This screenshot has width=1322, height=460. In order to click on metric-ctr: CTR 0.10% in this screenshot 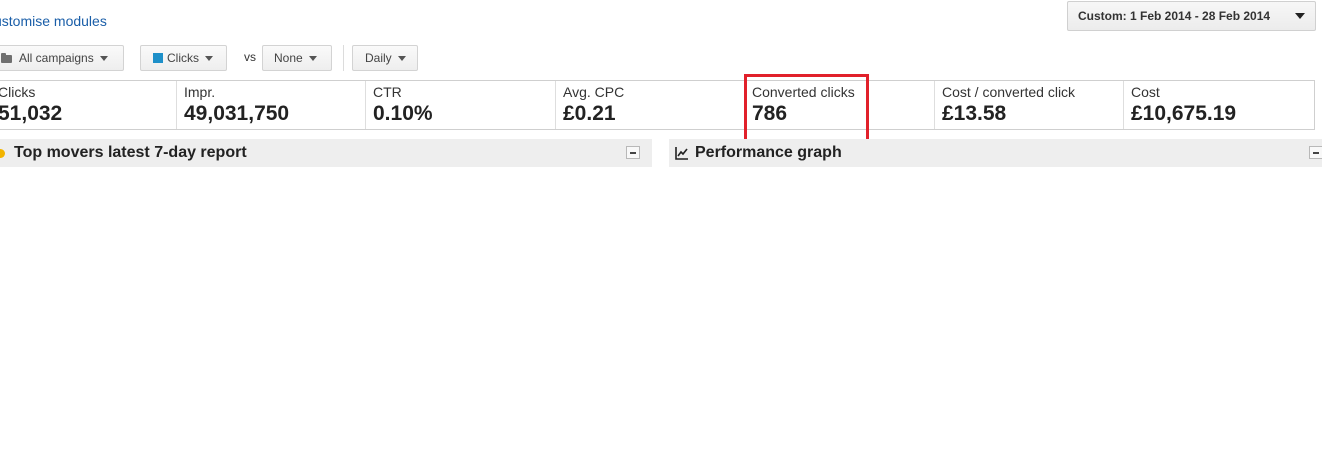, I will do `click(461, 105)`.